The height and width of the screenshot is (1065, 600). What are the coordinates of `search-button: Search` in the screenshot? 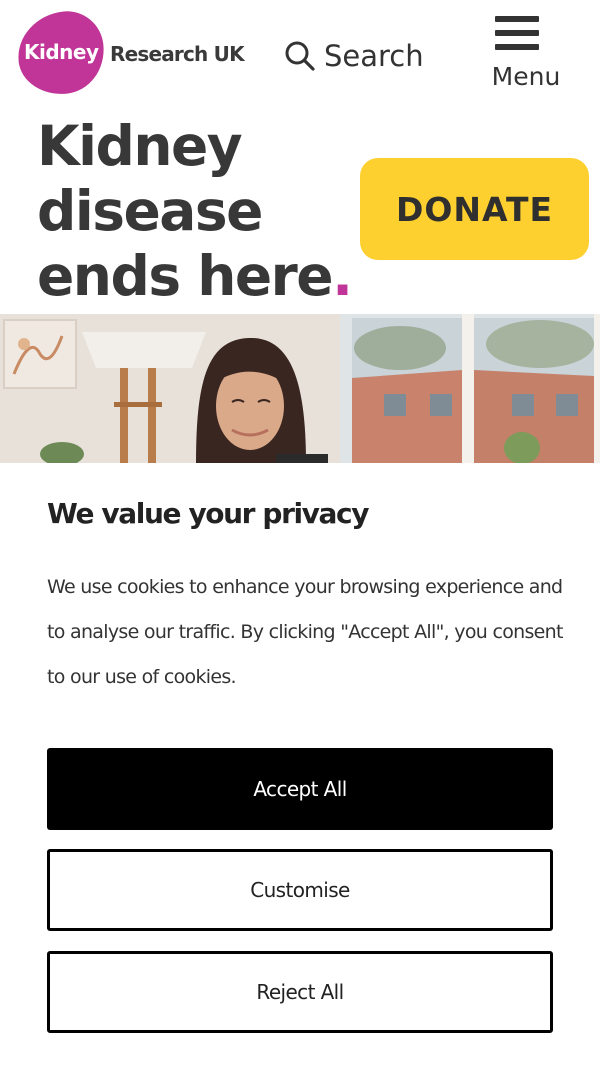 It's located at (354, 56).